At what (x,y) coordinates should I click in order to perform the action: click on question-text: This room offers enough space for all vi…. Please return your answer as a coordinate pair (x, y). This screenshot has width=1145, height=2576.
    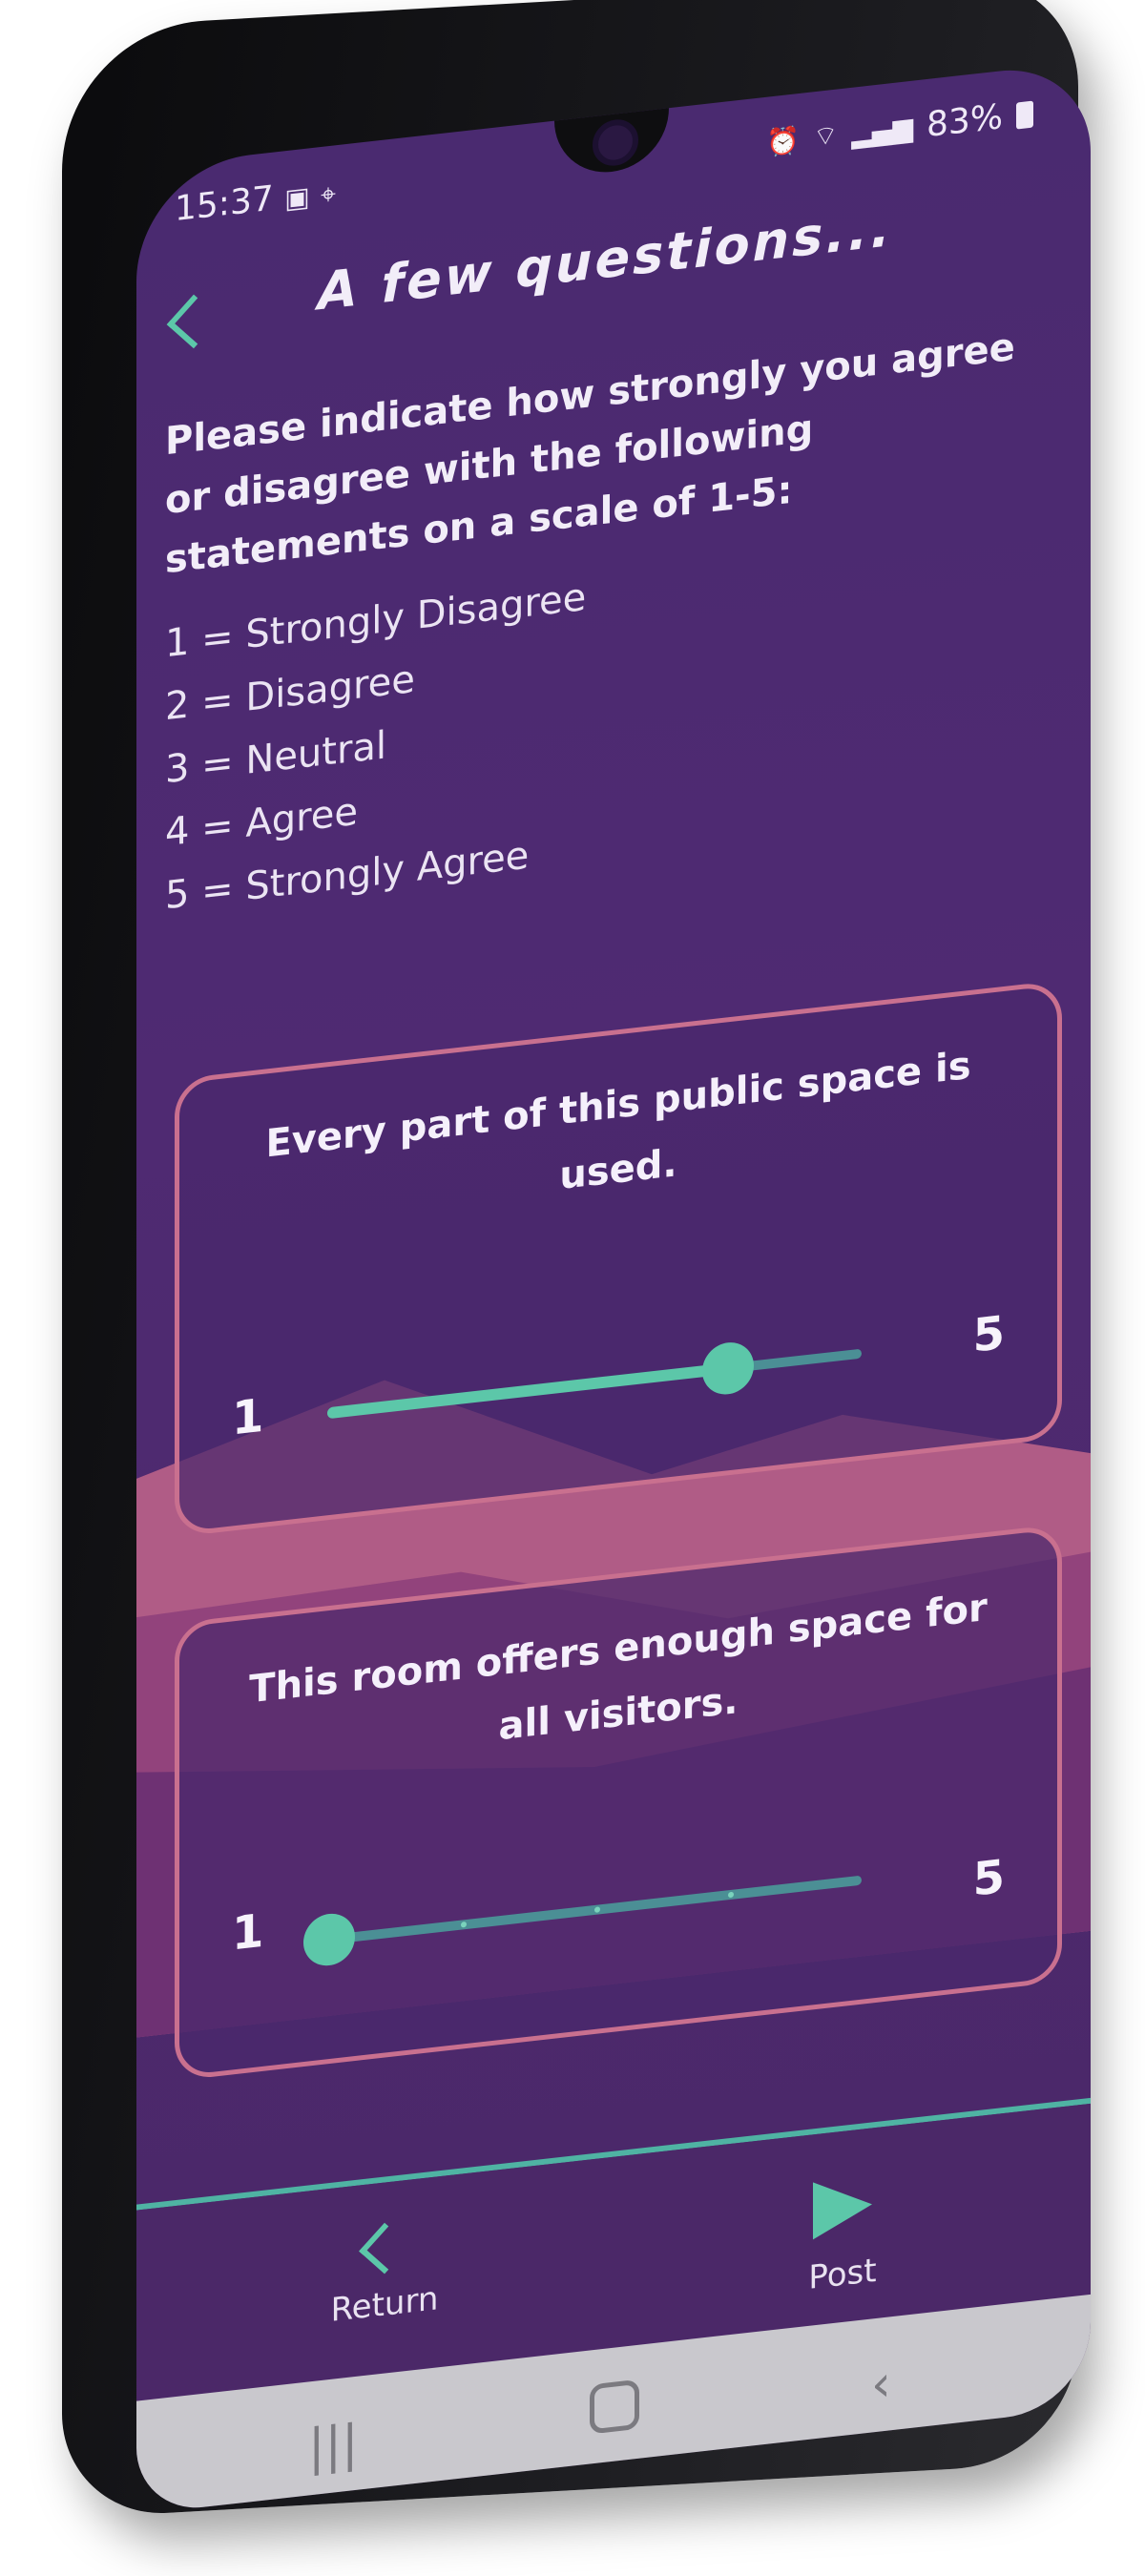
    Looking at the image, I should click on (618, 1667).